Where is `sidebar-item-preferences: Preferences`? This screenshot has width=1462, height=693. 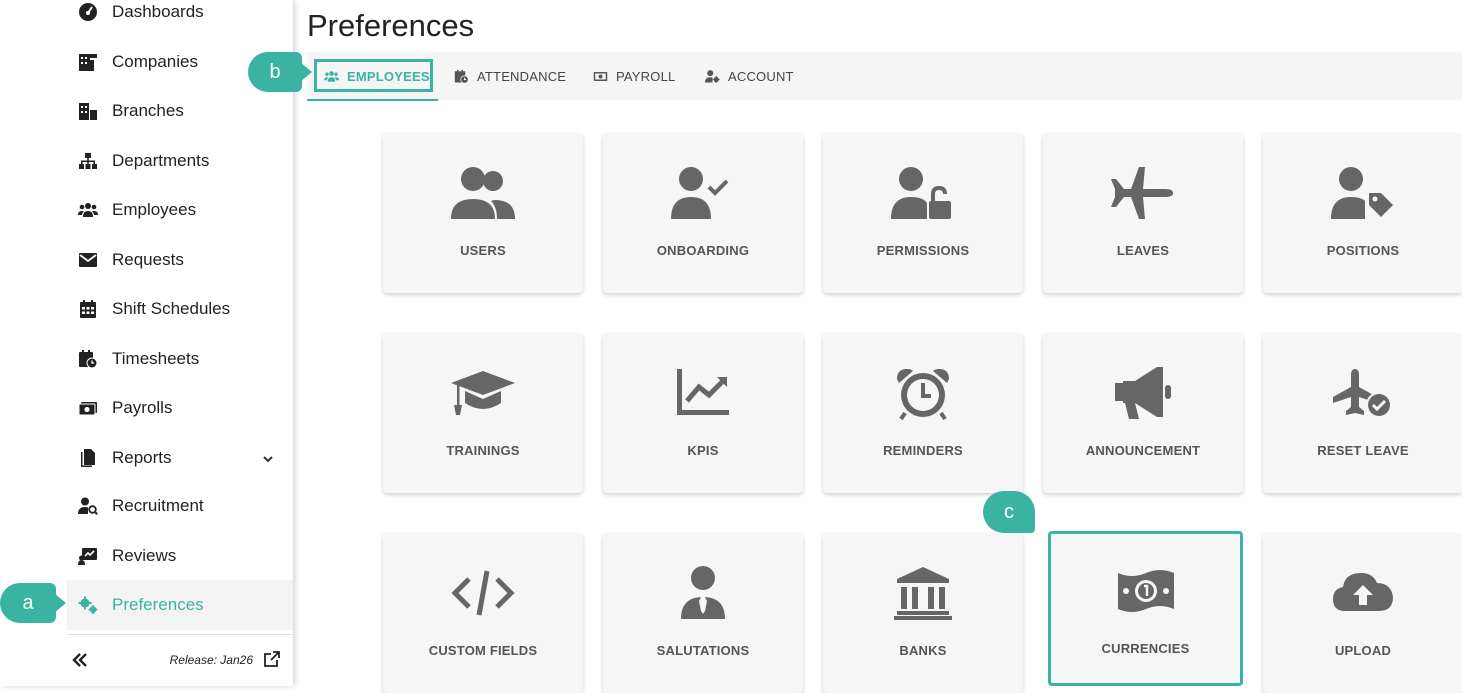
sidebar-item-preferences: Preferences is located at coordinates (180, 605).